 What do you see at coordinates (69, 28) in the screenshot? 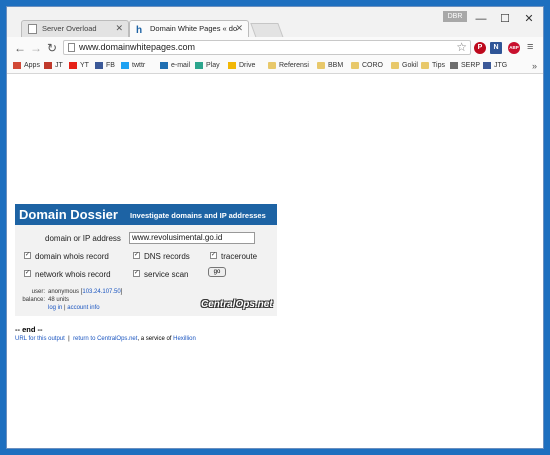
I see `tab-label: Server Overload` at bounding box center [69, 28].